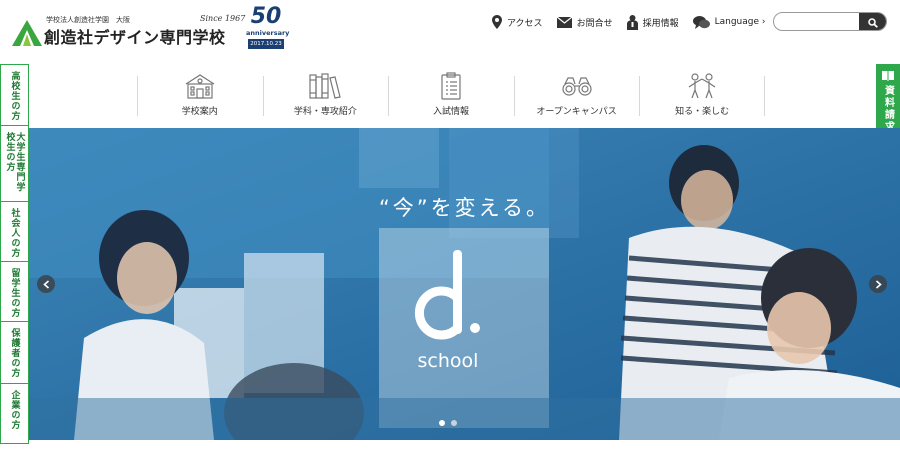 This screenshot has width=900, height=460. Describe the element at coordinates (454, 423) in the screenshot. I see `carousel-dot` at that location.